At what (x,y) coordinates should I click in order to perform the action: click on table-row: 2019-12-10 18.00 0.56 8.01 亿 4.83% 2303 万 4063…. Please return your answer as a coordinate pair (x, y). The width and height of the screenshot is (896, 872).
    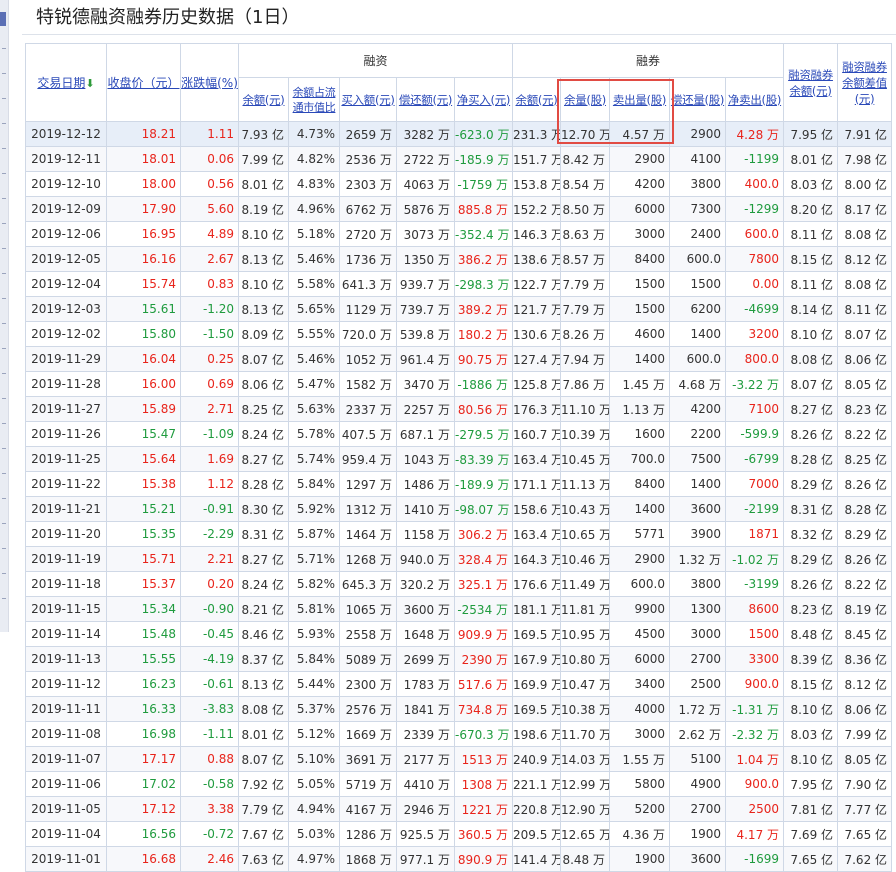
    Looking at the image, I should click on (459, 184).